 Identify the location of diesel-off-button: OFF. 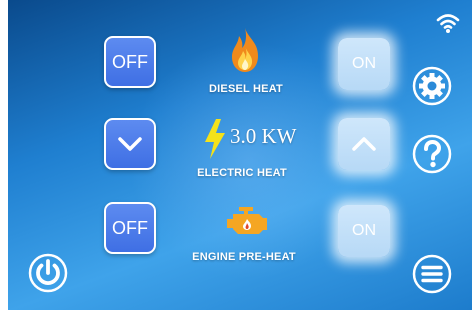
(130, 62).